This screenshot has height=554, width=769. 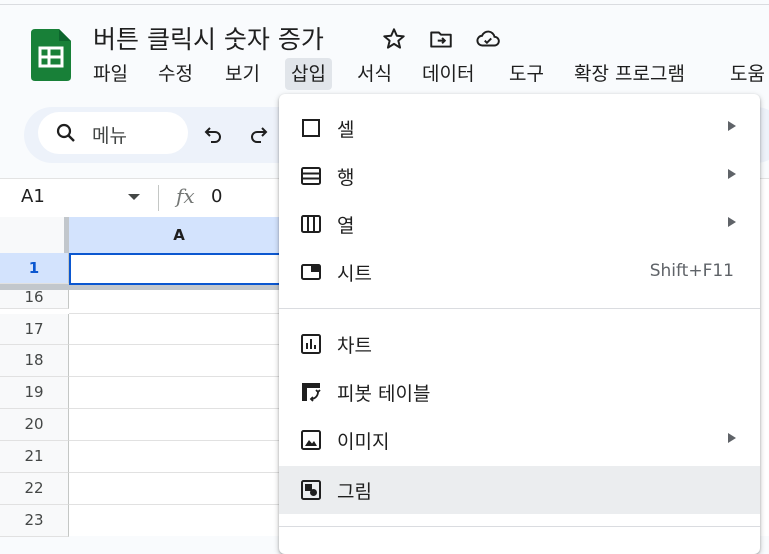 What do you see at coordinates (519, 128) in the screenshot?
I see `insert-cells-item: 셀` at bounding box center [519, 128].